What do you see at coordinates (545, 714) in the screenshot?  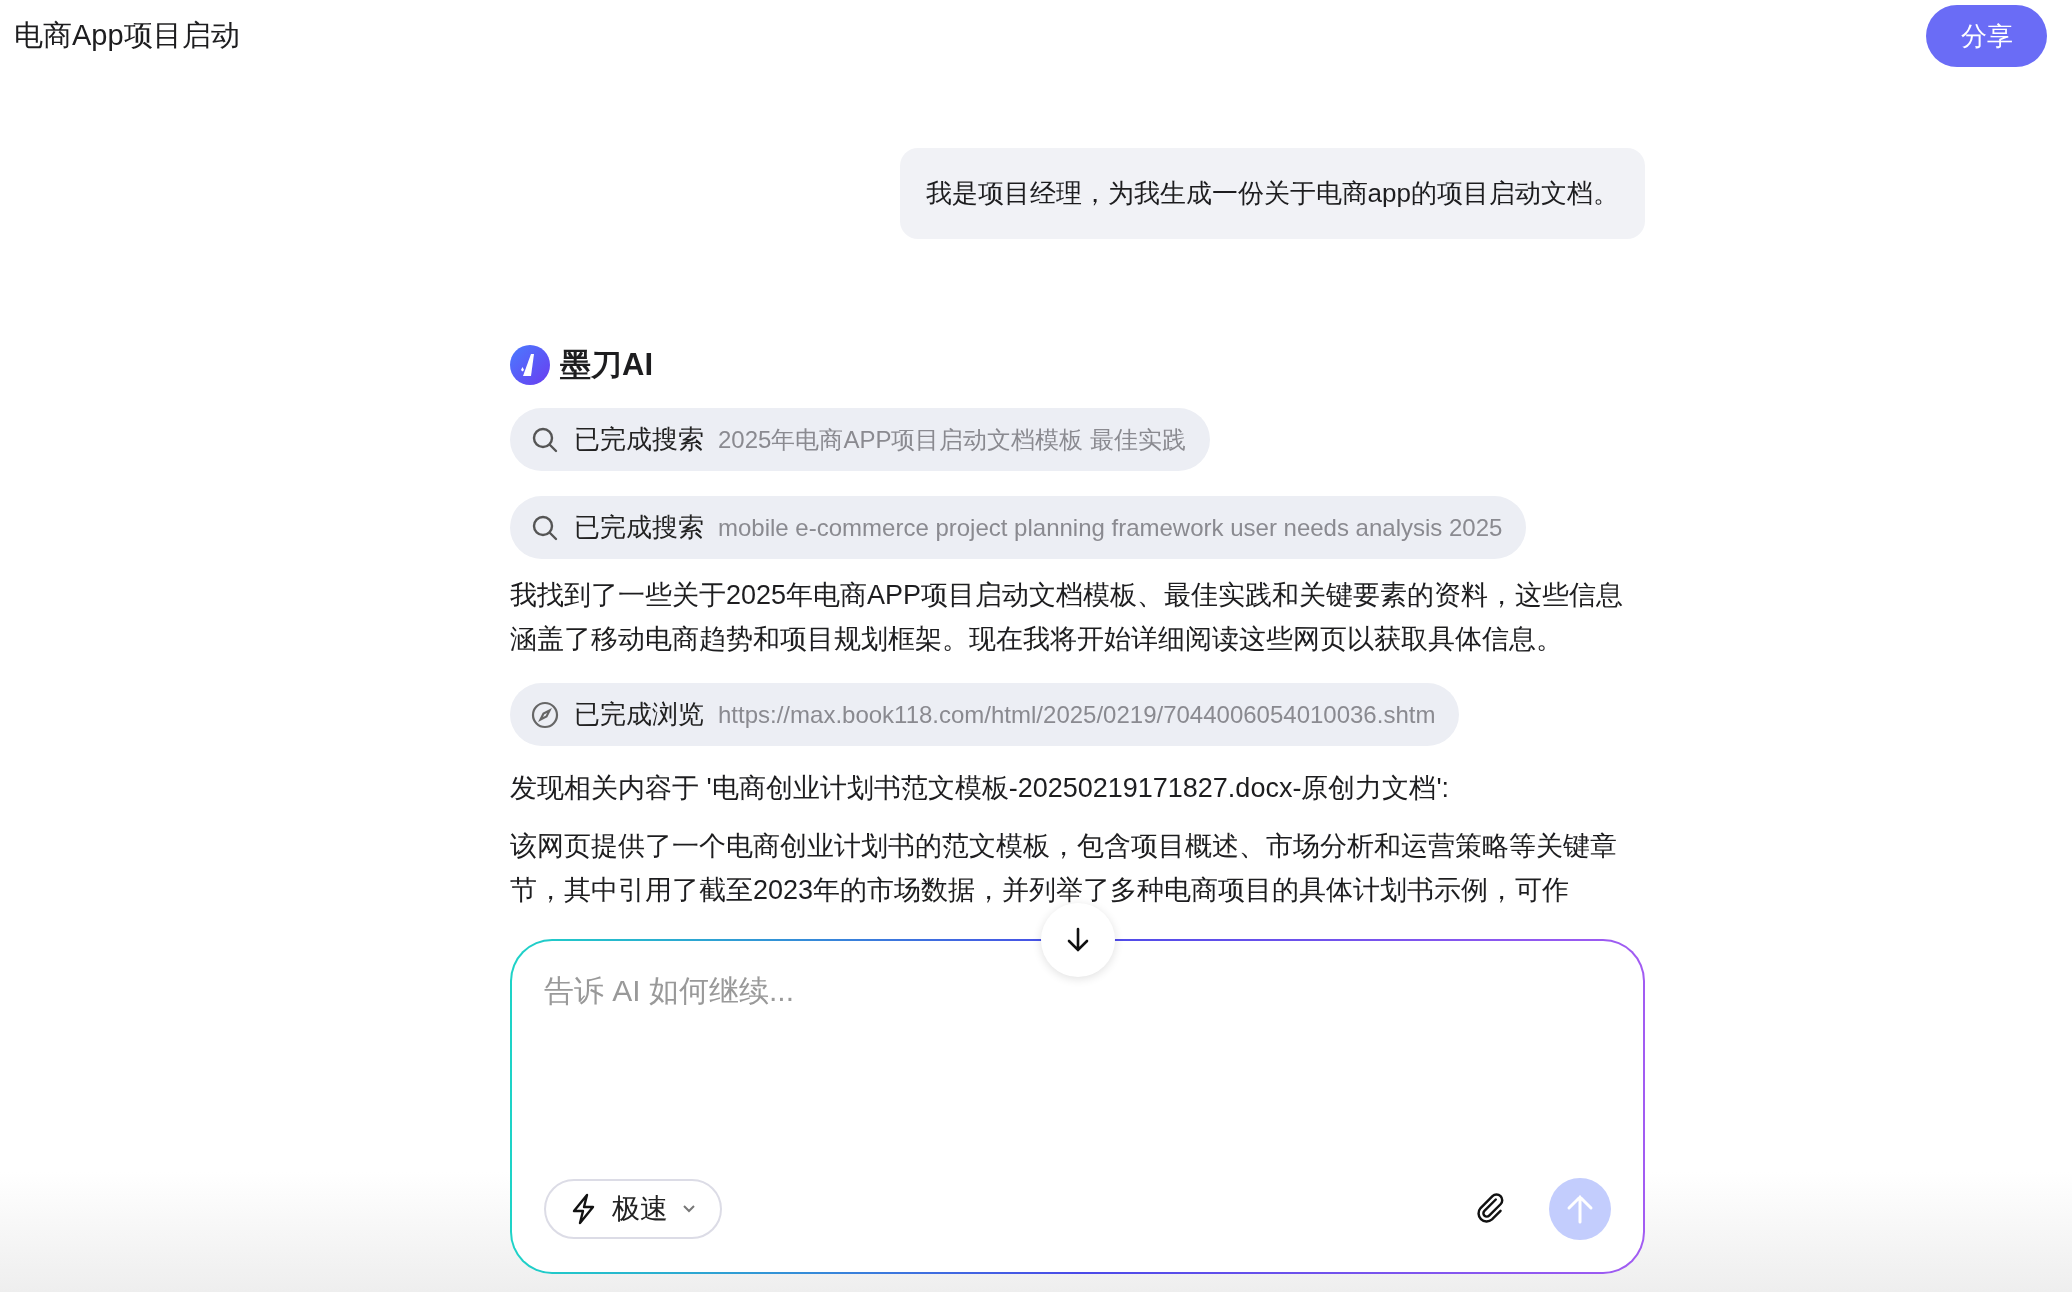 I see `compass-icon` at bounding box center [545, 714].